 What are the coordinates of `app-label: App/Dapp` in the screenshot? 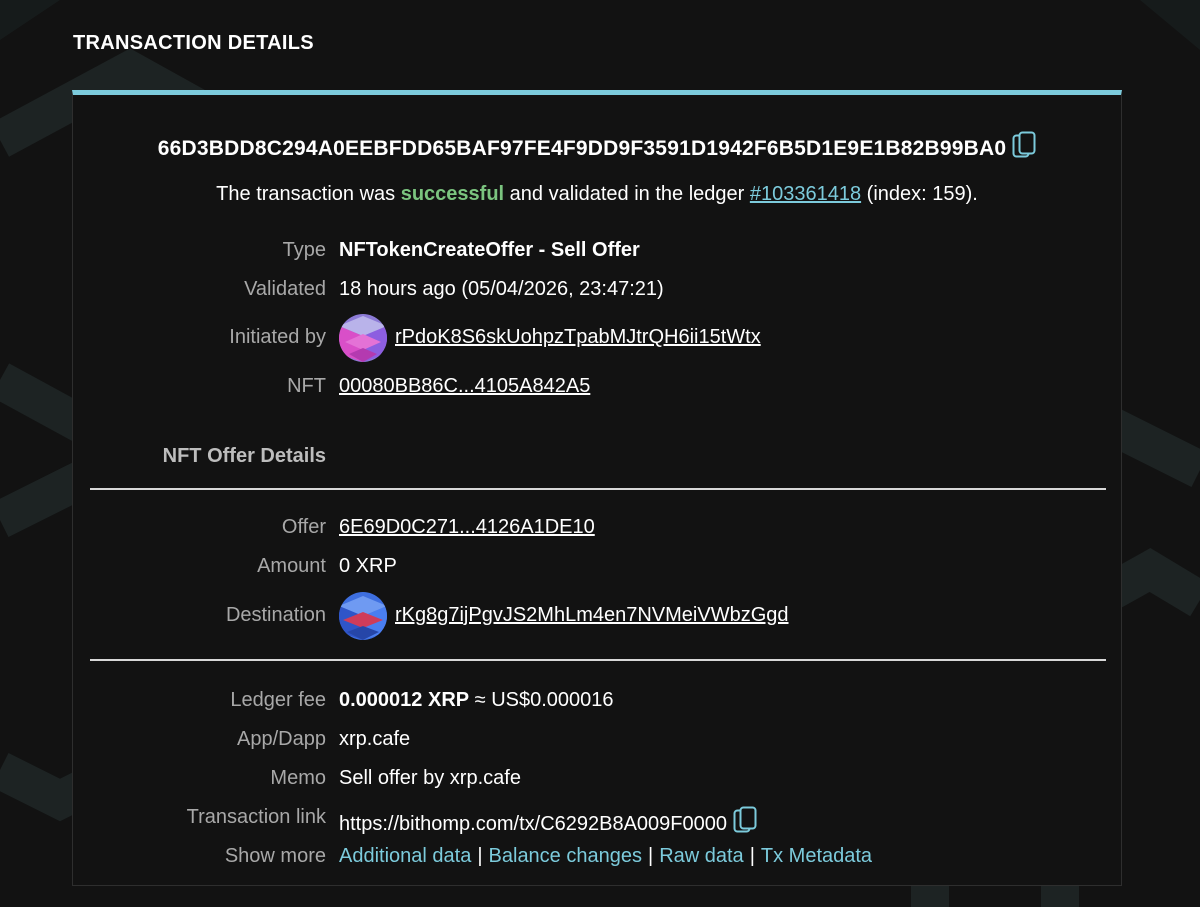 It's located at (281, 739).